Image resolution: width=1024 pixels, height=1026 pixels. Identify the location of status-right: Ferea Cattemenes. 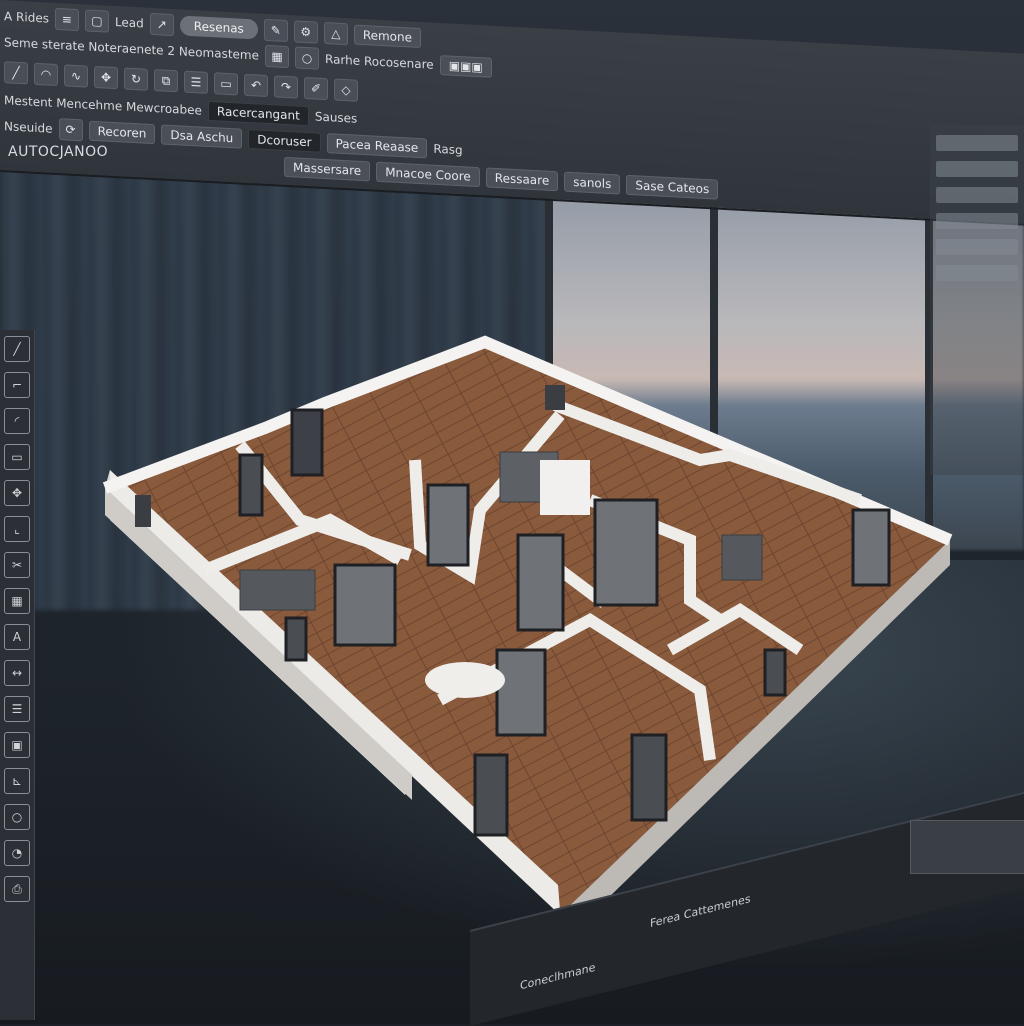
(700, 911).